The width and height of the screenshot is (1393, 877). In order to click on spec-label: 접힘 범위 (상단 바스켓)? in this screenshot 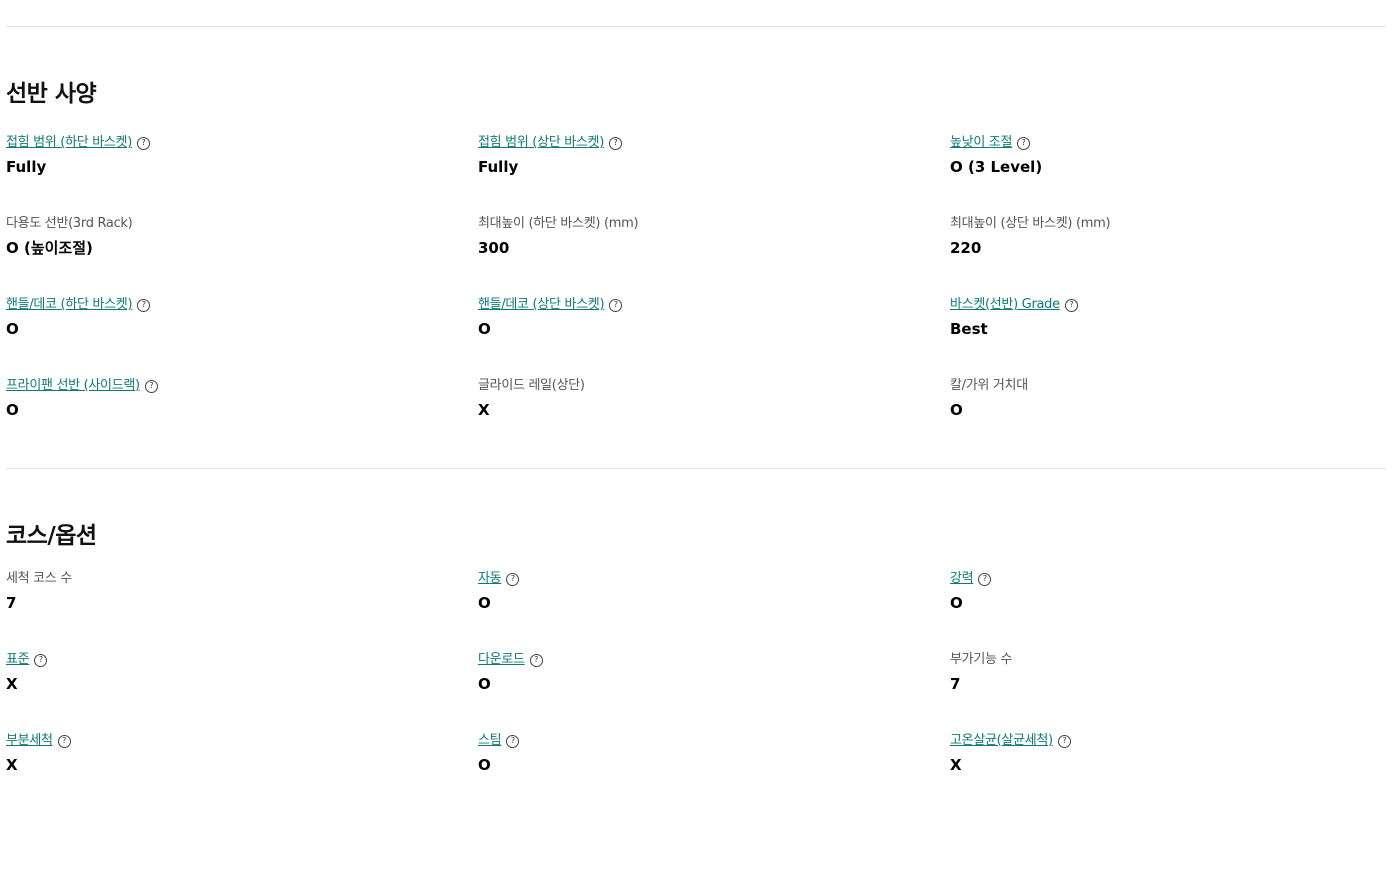, I will do `click(714, 143)`.